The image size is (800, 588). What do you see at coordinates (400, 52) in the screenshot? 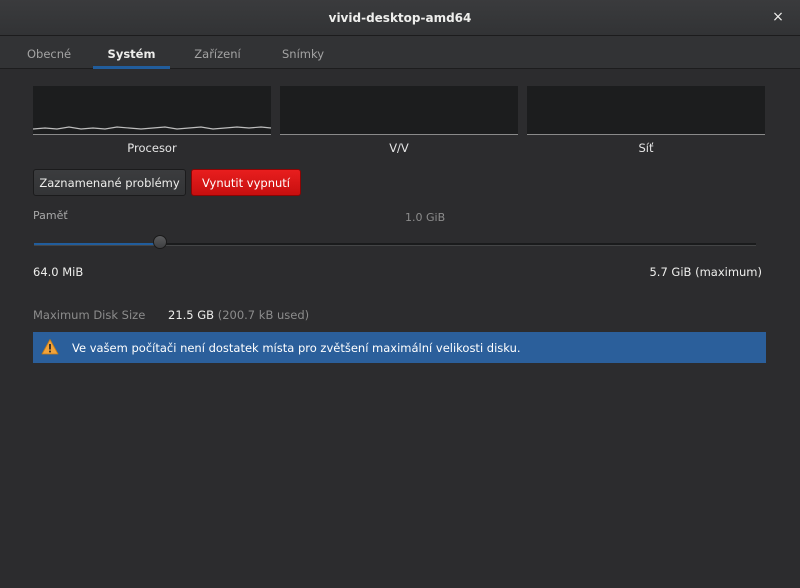
I see `tab-bar: Obecné Systém Zařízení Snímky` at bounding box center [400, 52].